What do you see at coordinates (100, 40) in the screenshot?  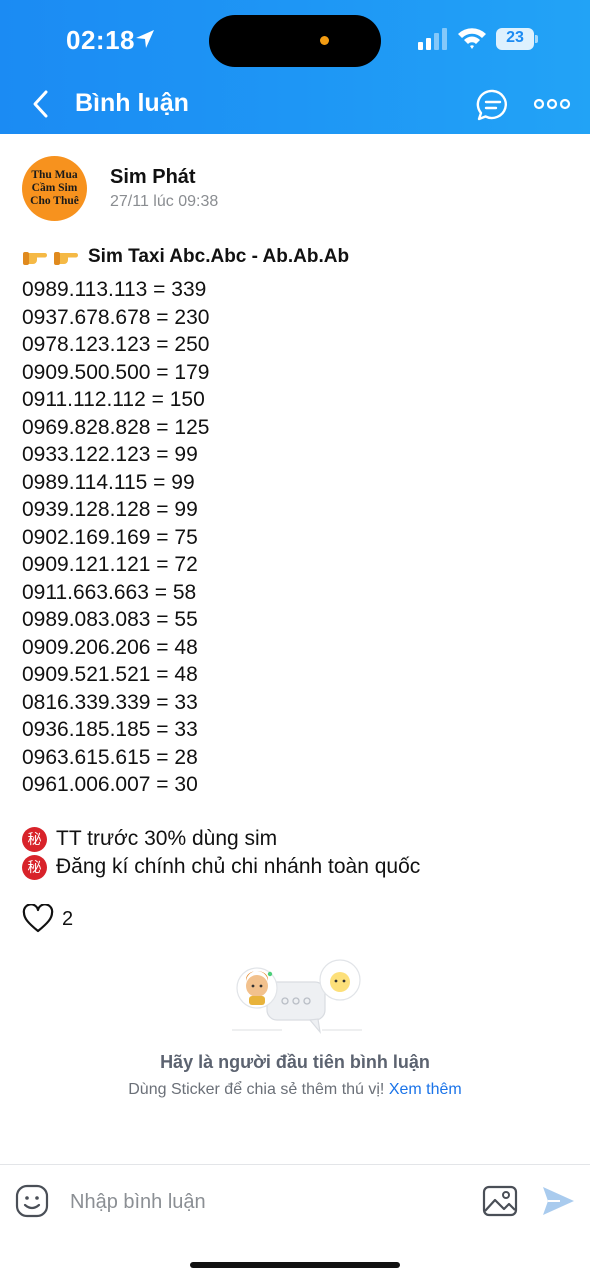 I see `status-time: 02:18` at bounding box center [100, 40].